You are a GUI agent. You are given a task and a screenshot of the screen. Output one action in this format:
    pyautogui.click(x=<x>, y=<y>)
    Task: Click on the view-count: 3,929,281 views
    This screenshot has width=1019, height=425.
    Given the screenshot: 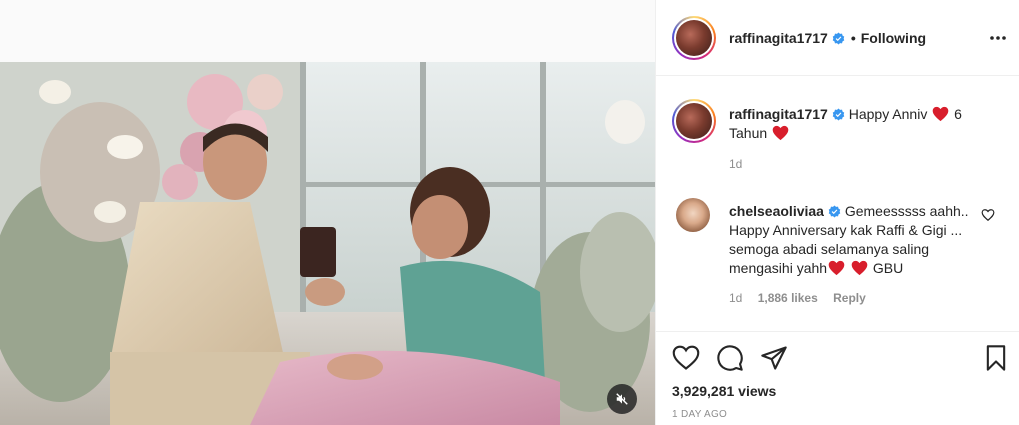 What is the action you would take?
    pyautogui.click(x=724, y=391)
    